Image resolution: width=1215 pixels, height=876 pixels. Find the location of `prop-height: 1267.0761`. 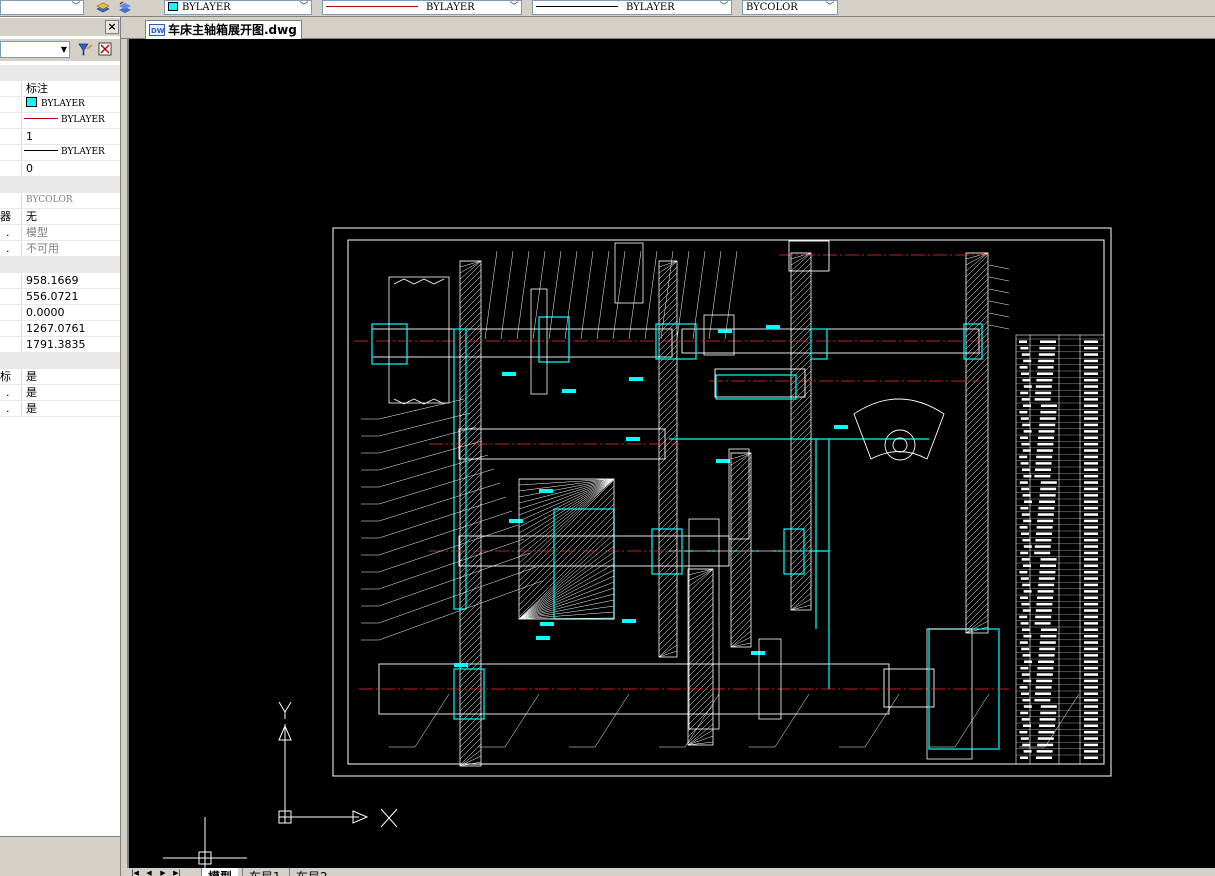

prop-height: 1267.0761 is located at coordinates (60, 329).